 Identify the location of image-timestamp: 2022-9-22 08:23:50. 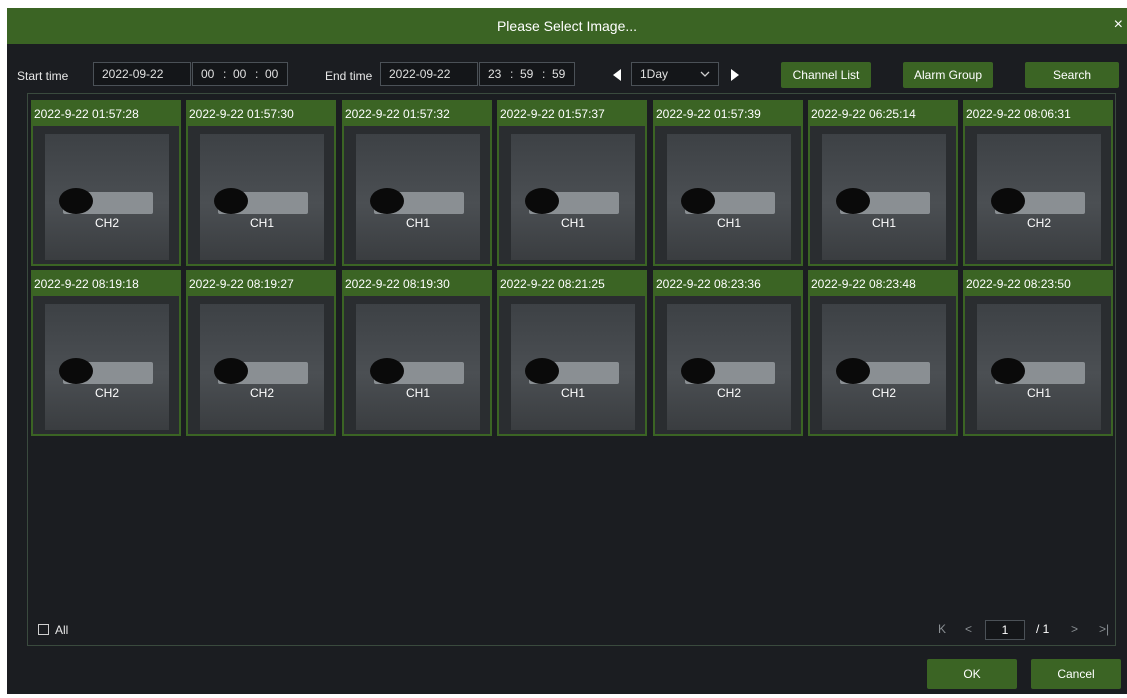
(1038, 284).